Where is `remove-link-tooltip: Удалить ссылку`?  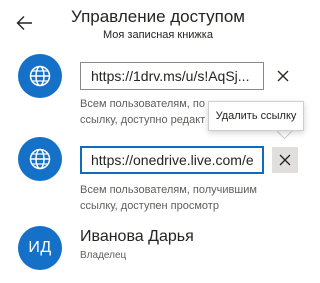 remove-link-tooltip: Удалить ссылку is located at coordinates (256, 116).